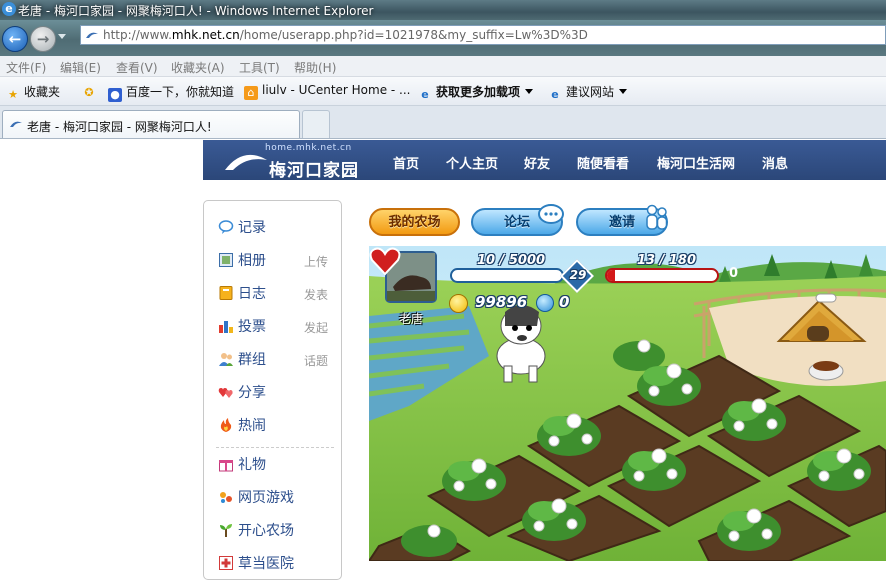 The width and height of the screenshot is (886, 580). I want to click on sidebar-item-groups: 群组 话题, so click(276, 360).